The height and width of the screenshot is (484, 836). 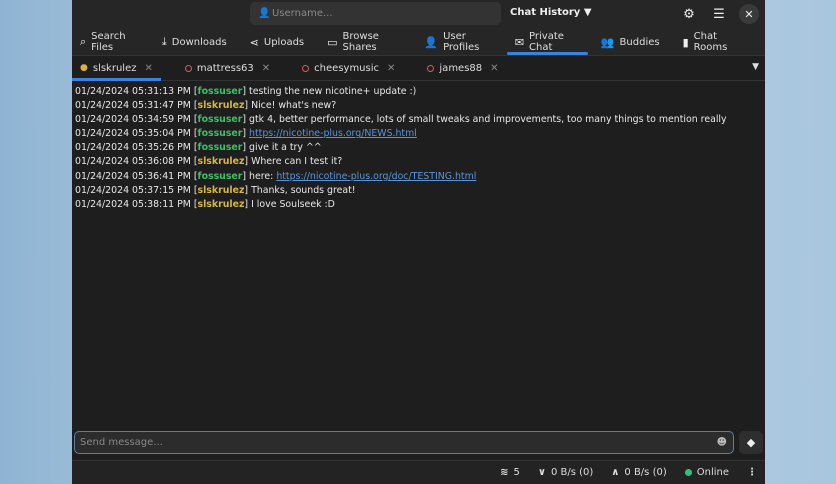 What do you see at coordinates (333, 133) in the screenshot?
I see `message-link: https://nicotine-plus.org/NEWS.html` at bounding box center [333, 133].